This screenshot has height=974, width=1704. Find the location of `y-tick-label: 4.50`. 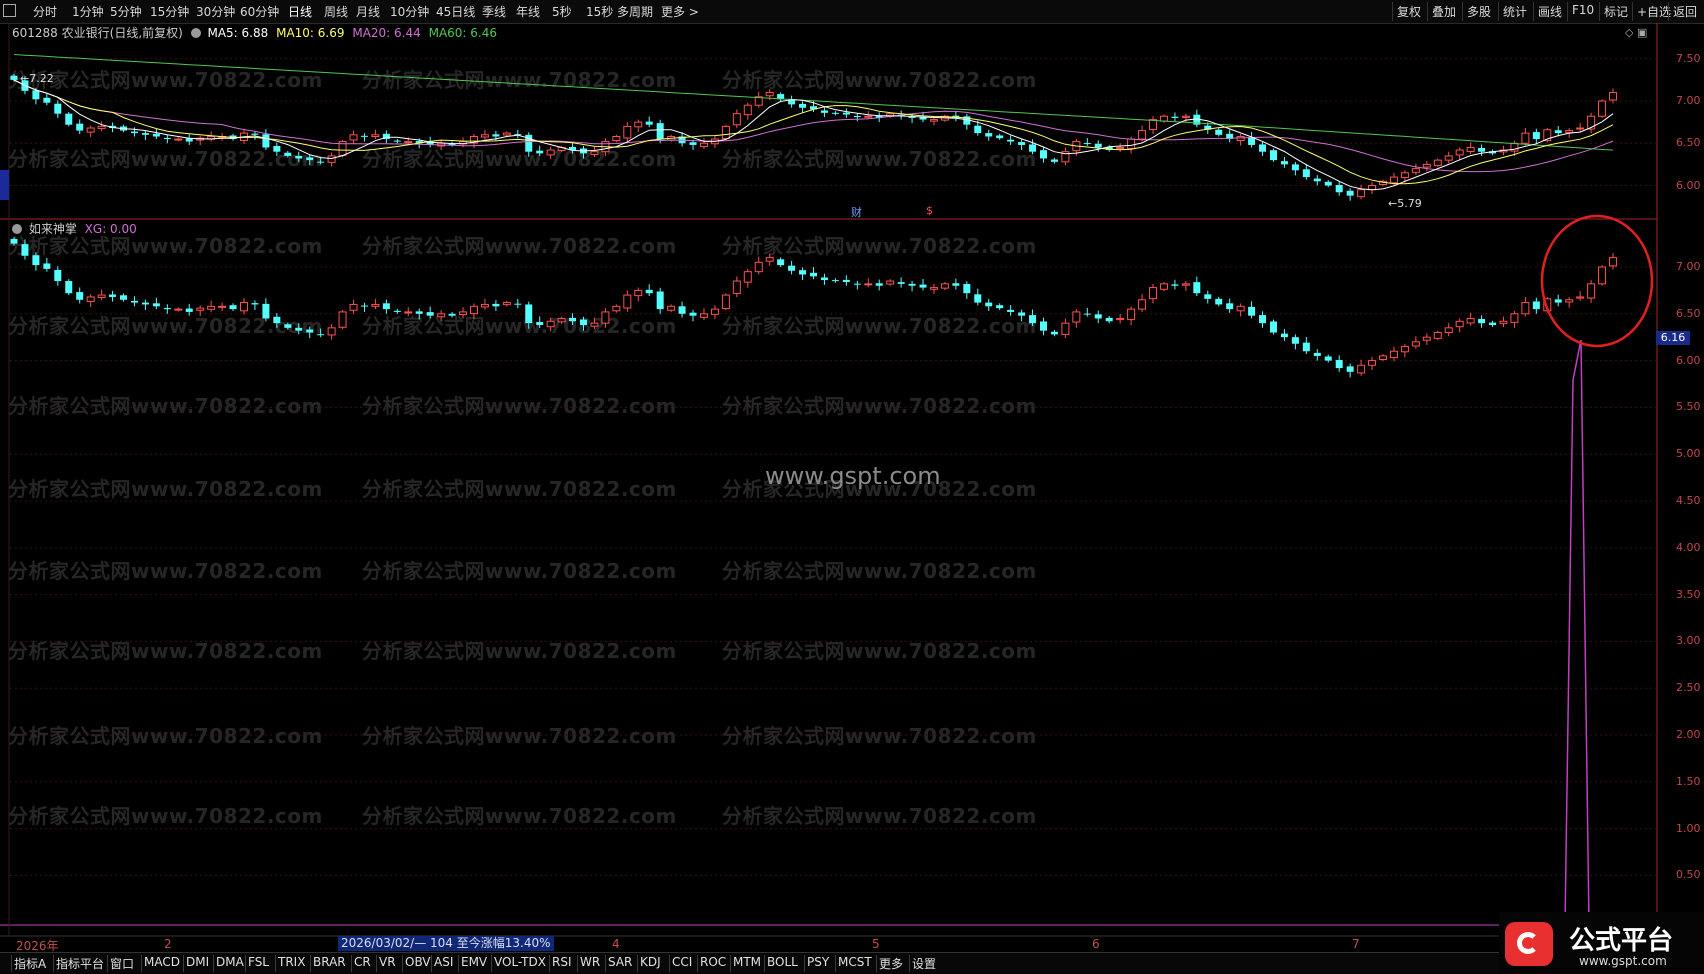

y-tick-label: 4.50 is located at coordinates (1688, 500).